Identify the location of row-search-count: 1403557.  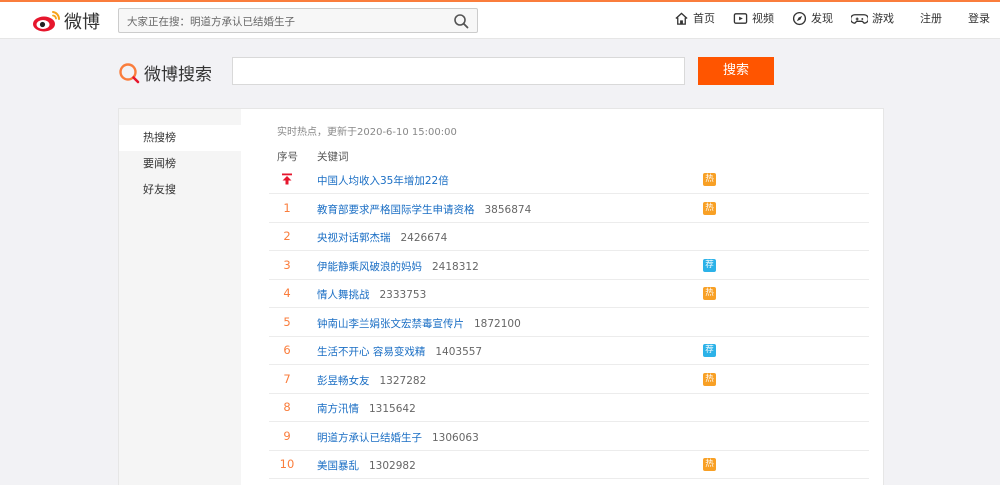
(459, 352).